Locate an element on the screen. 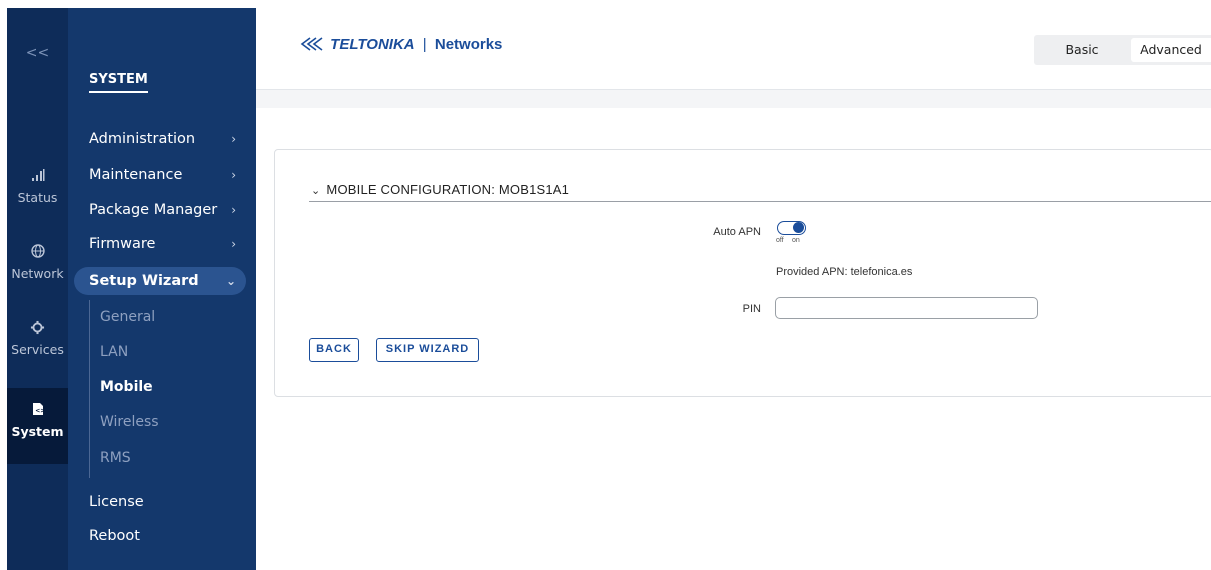  gear-icon is located at coordinates (37, 331).